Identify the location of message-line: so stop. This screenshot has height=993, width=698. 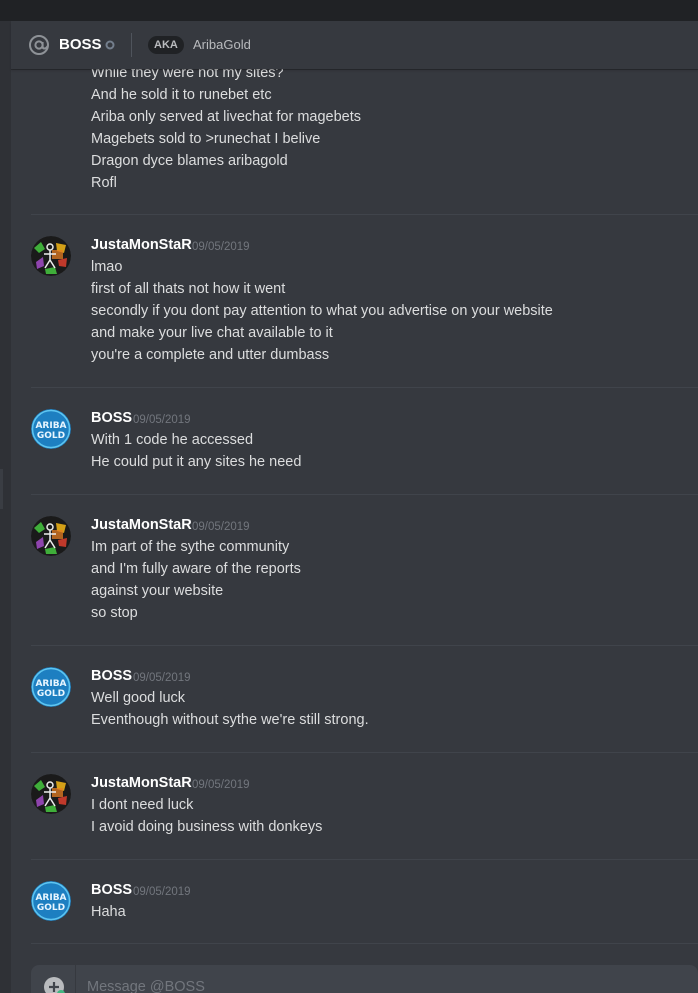
(114, 613).